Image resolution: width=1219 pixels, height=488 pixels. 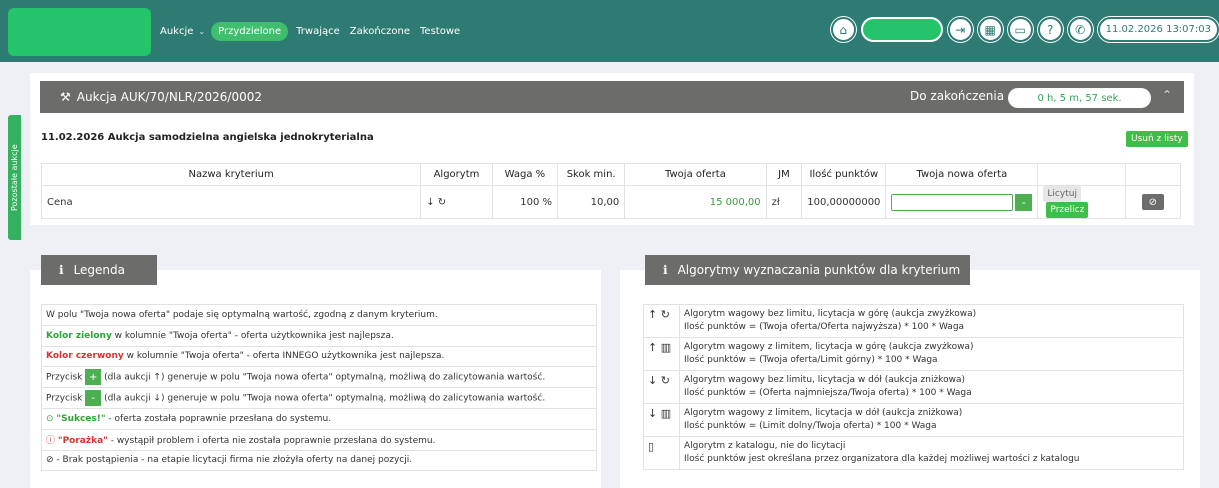 What do you see at coordinates (250, 31) in the screenshot?
I see `menu-przydzielone: Przydzielone` at bounding box center [250, 31].